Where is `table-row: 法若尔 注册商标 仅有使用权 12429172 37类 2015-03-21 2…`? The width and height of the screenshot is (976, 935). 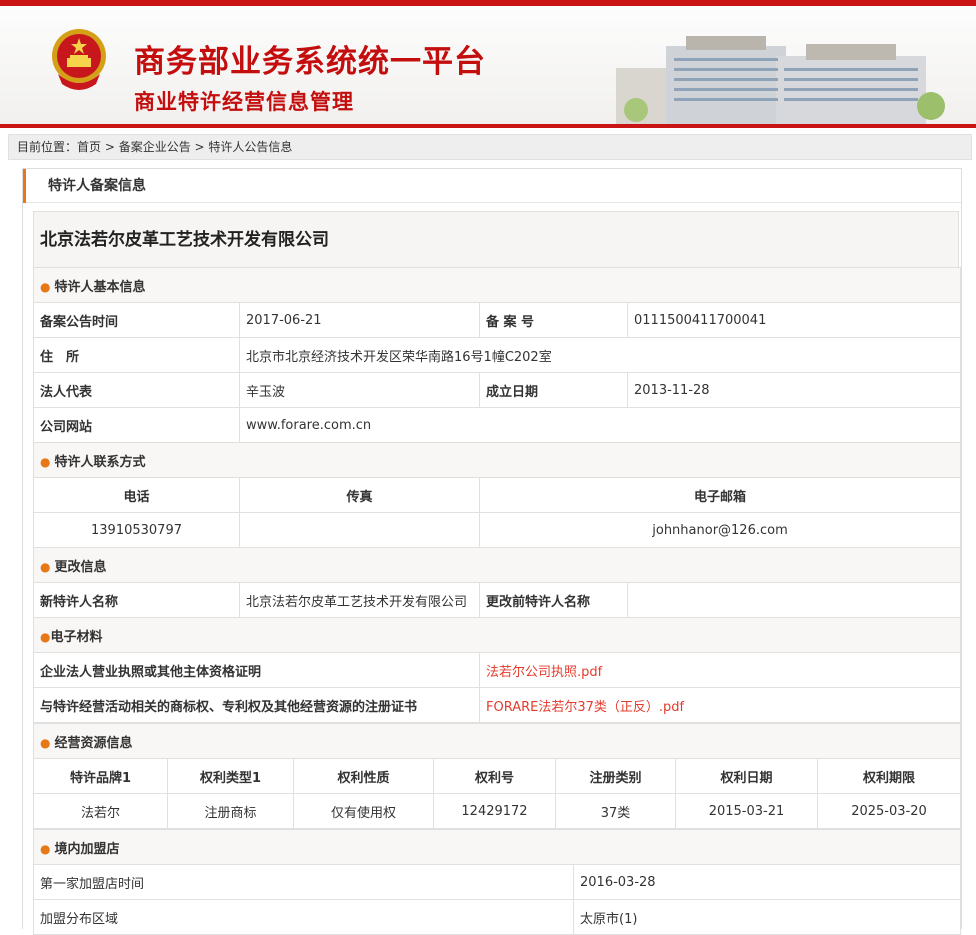
table-row: 法若尔 注册商标 仅有使用权 12429172 37类 2015-03-21 2… is located at coordinates (497, 811).